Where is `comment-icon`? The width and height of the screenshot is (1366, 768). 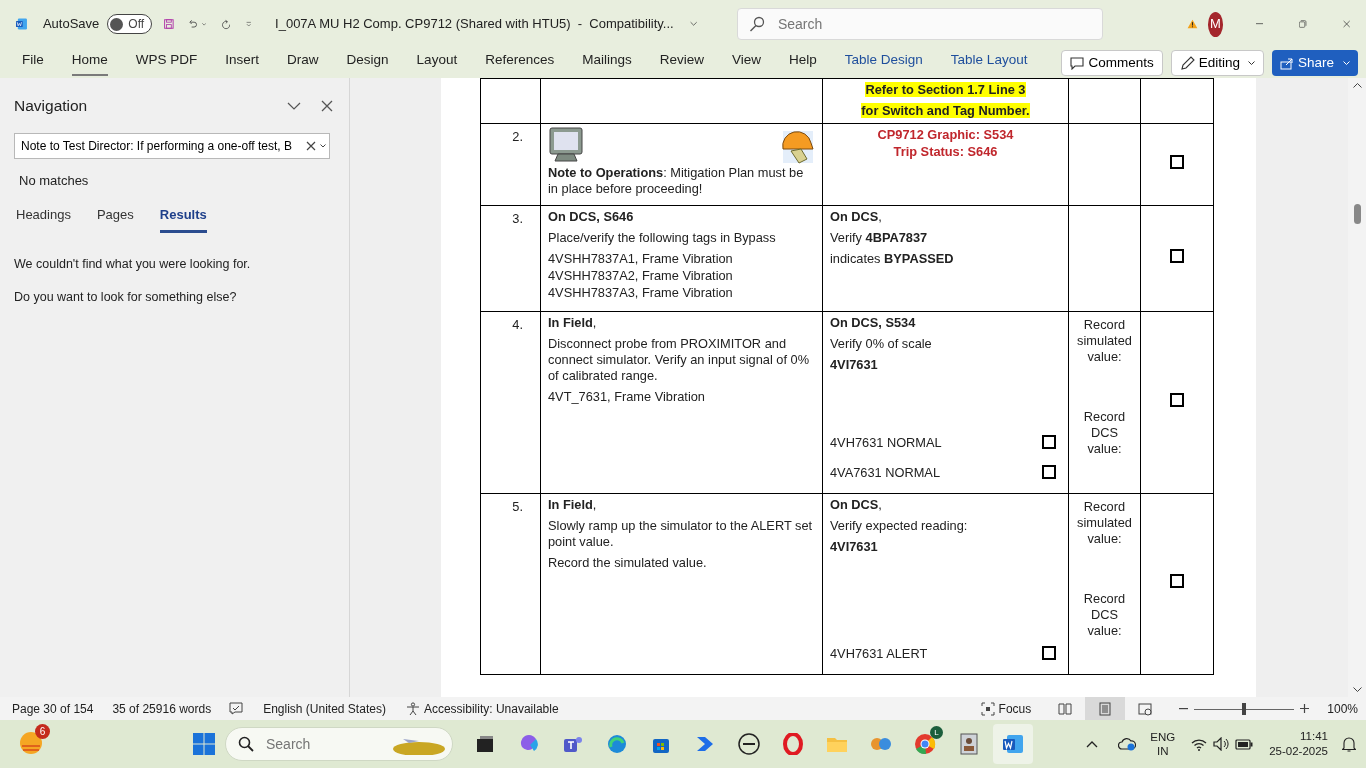
comment-icon is located at coordinates (1077, 63).